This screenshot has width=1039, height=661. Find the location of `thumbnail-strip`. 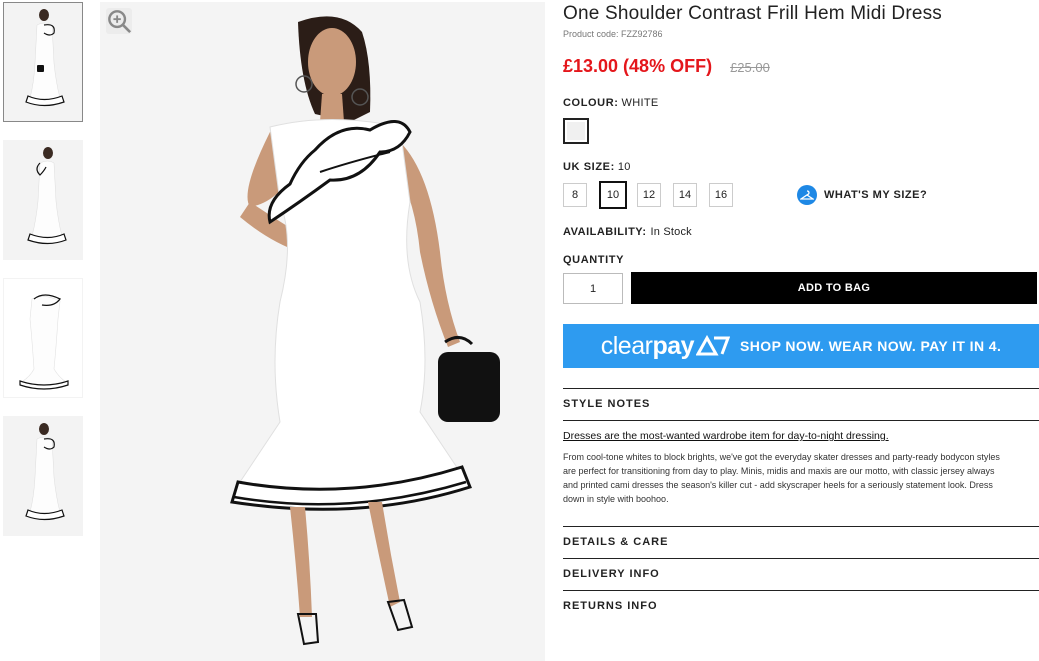

thumbnail-strip is located at coordinates (43, 278).